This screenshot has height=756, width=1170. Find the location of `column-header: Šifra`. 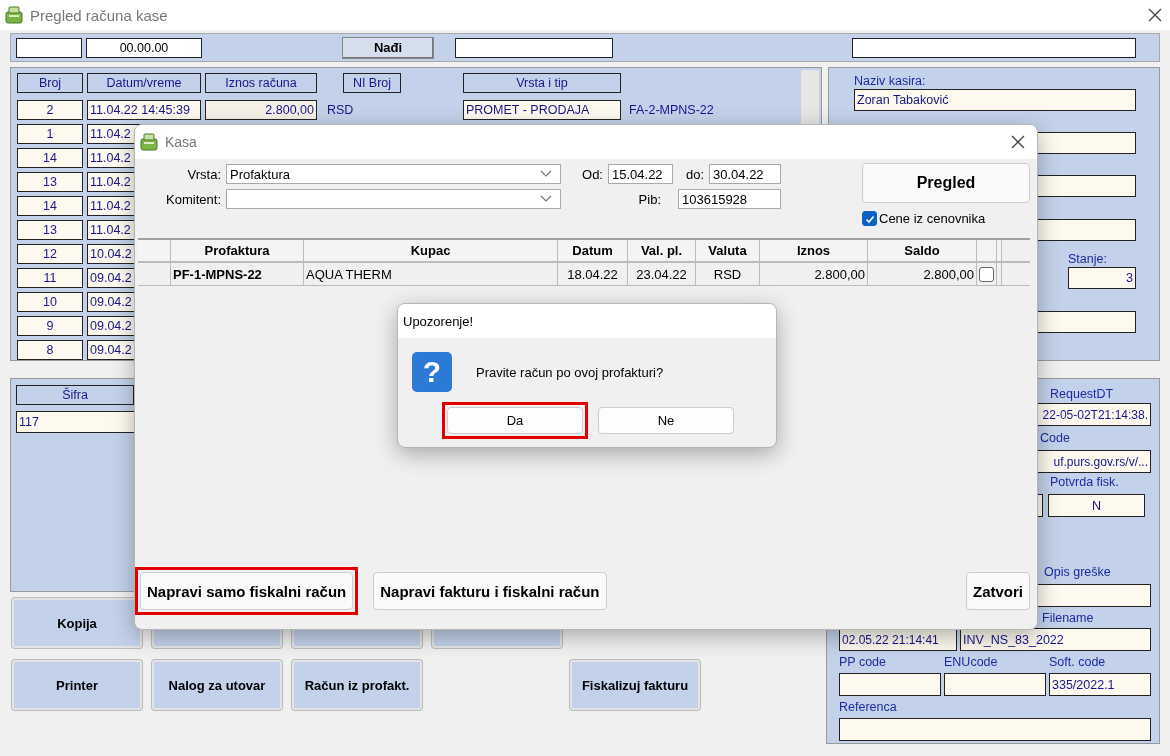

column-header: Šifra is located at coordinates (75, 395).